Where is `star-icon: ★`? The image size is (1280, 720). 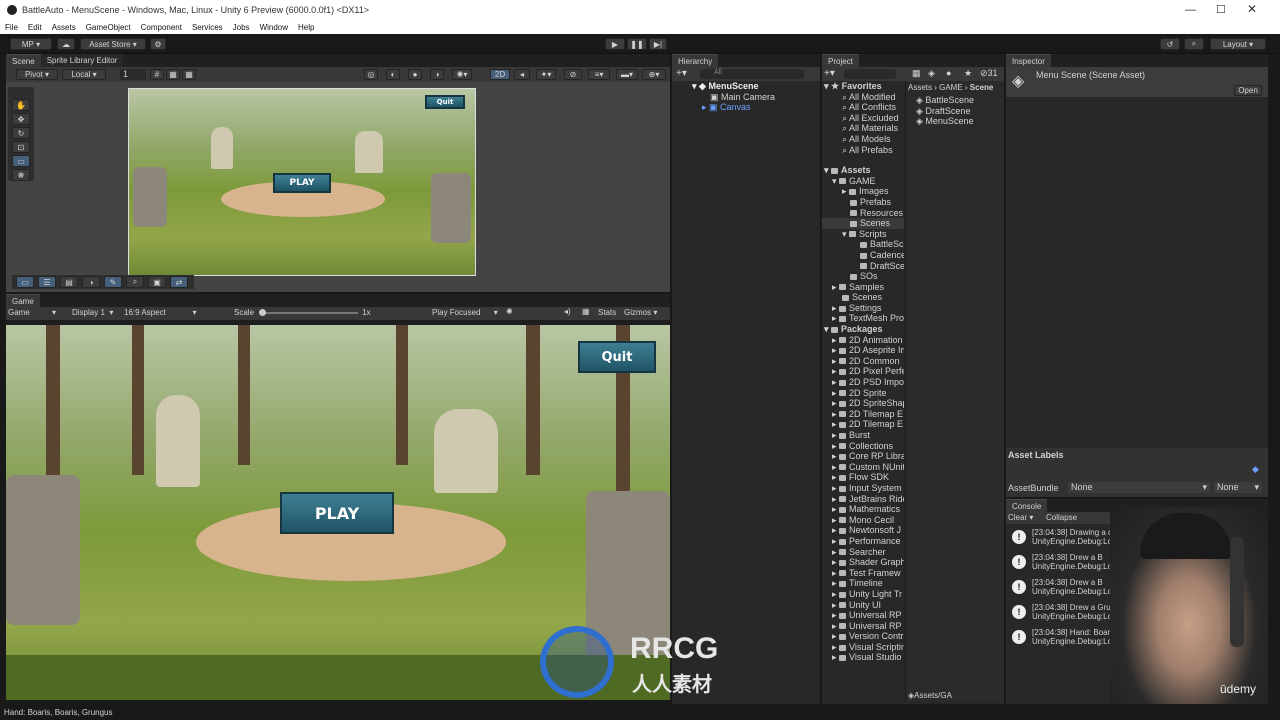 star-icon: ★ is located at coordinates (968, 73).